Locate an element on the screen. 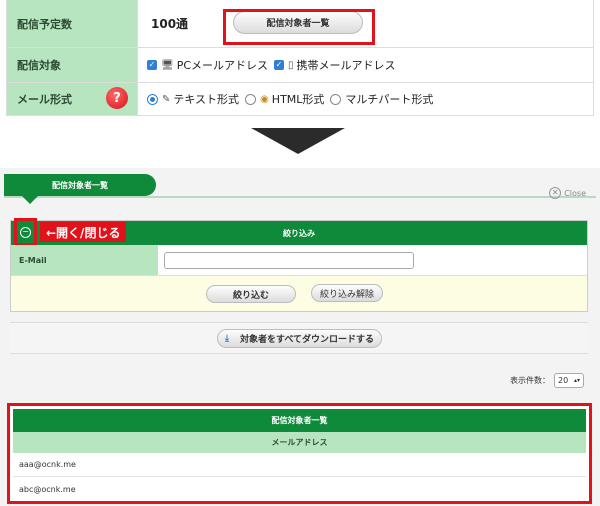  form-label-count: 配信予定数 is located at coordinates (72, 23).